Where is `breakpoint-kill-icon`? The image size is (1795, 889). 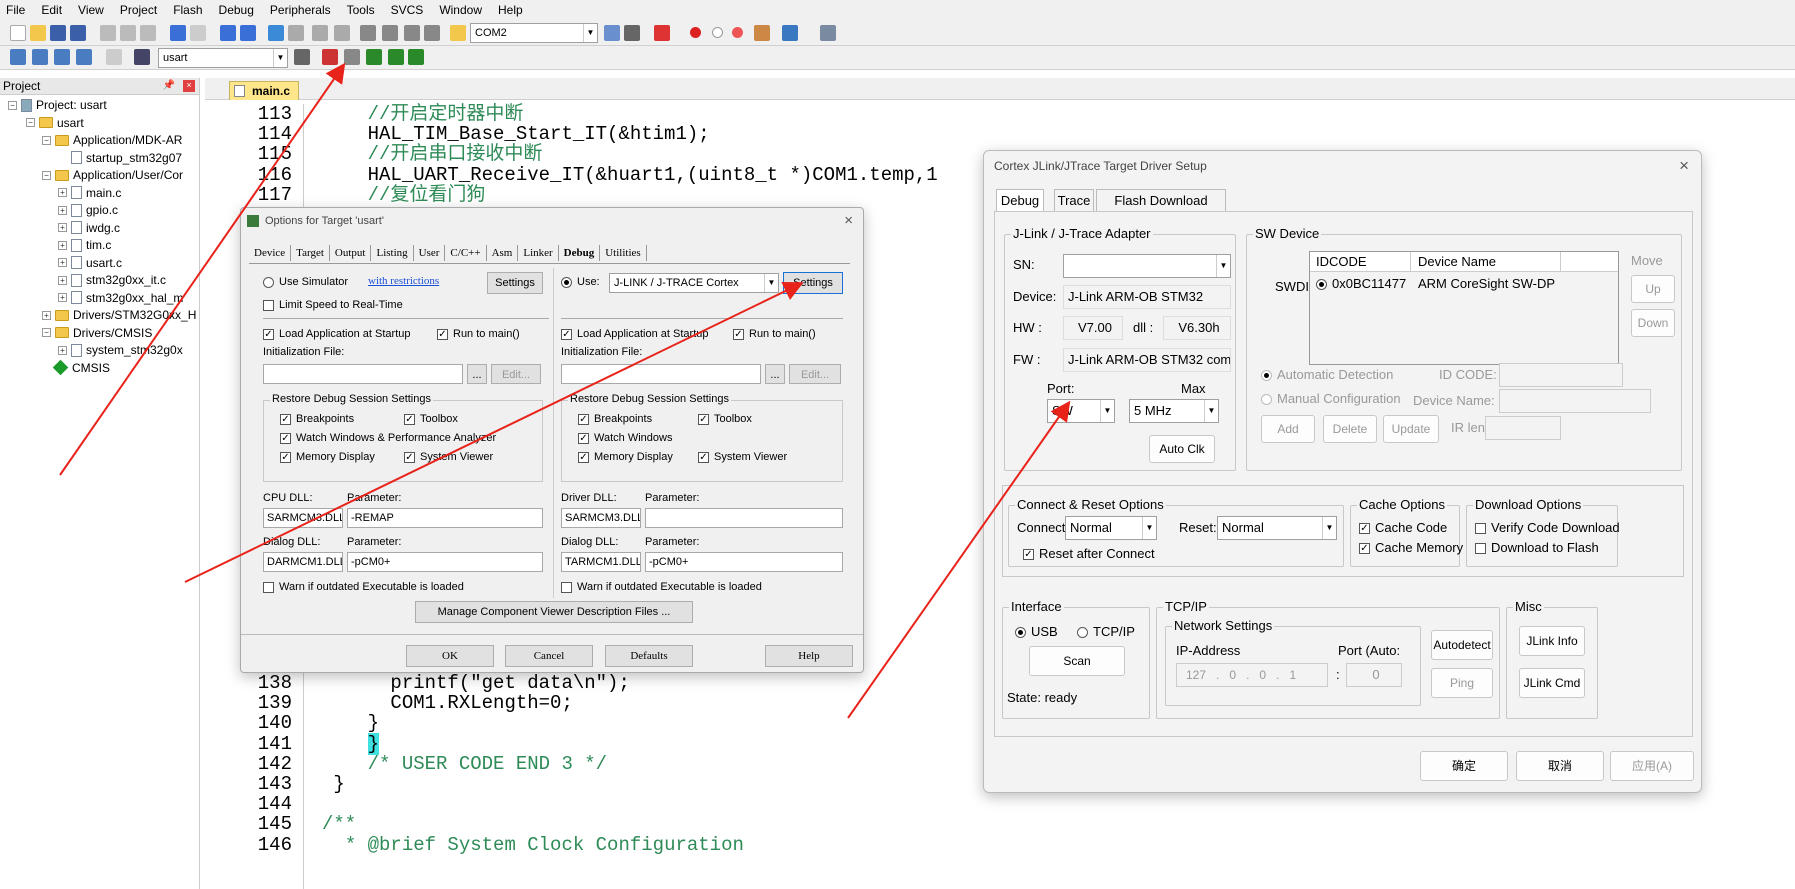
breakpoint-kill-icon is located at coordinates (737, 32).